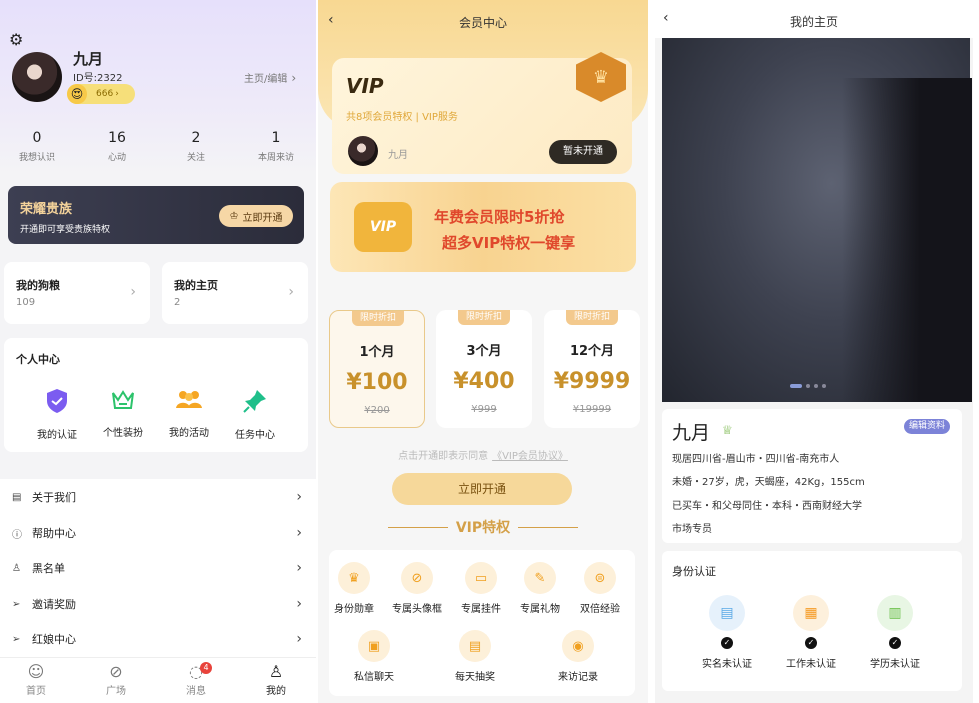 This screenshot has width=979, height=703. Describe the element at coordinates (727, 430) in the screenshot. I see `vip-gem-icon: ♕` at that location.